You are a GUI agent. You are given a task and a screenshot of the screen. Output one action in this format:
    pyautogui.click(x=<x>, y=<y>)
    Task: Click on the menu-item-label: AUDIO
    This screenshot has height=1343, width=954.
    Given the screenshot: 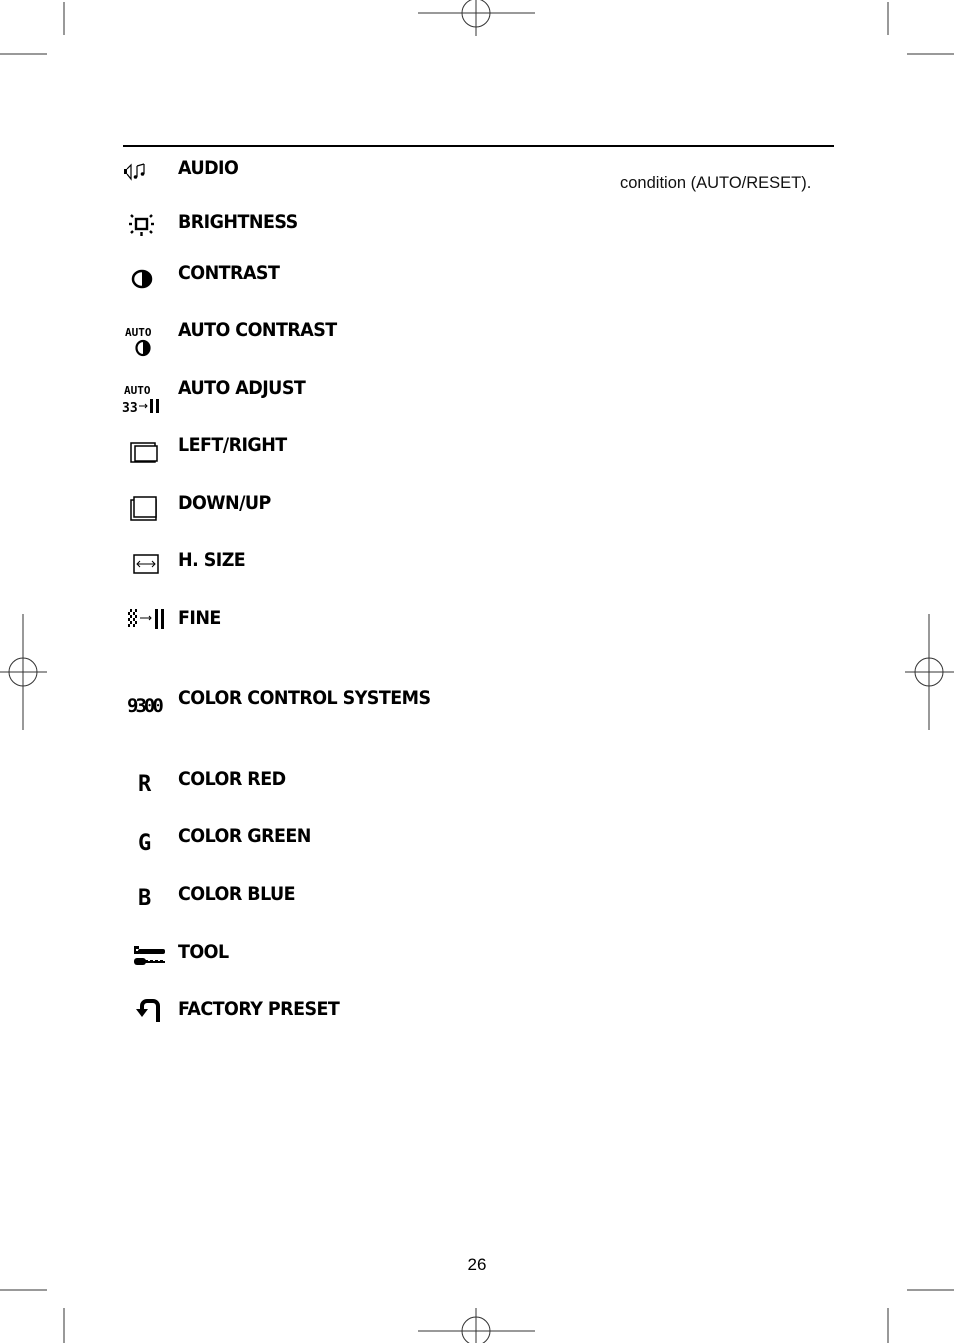 What is the action you would take?
    pyautogui.click(x=208, y=168)
    